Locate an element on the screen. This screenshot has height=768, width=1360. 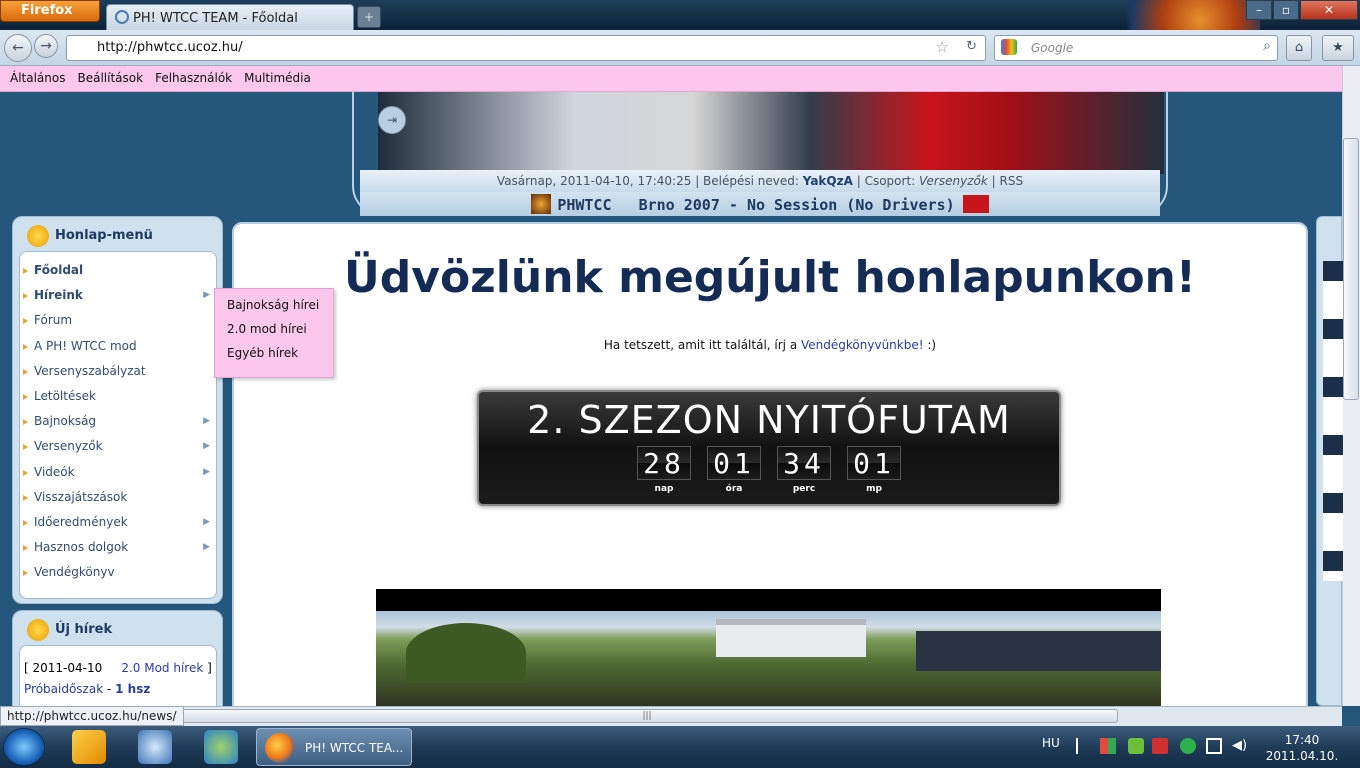
language-indicator: HU is located at coordinates (1051, 743).